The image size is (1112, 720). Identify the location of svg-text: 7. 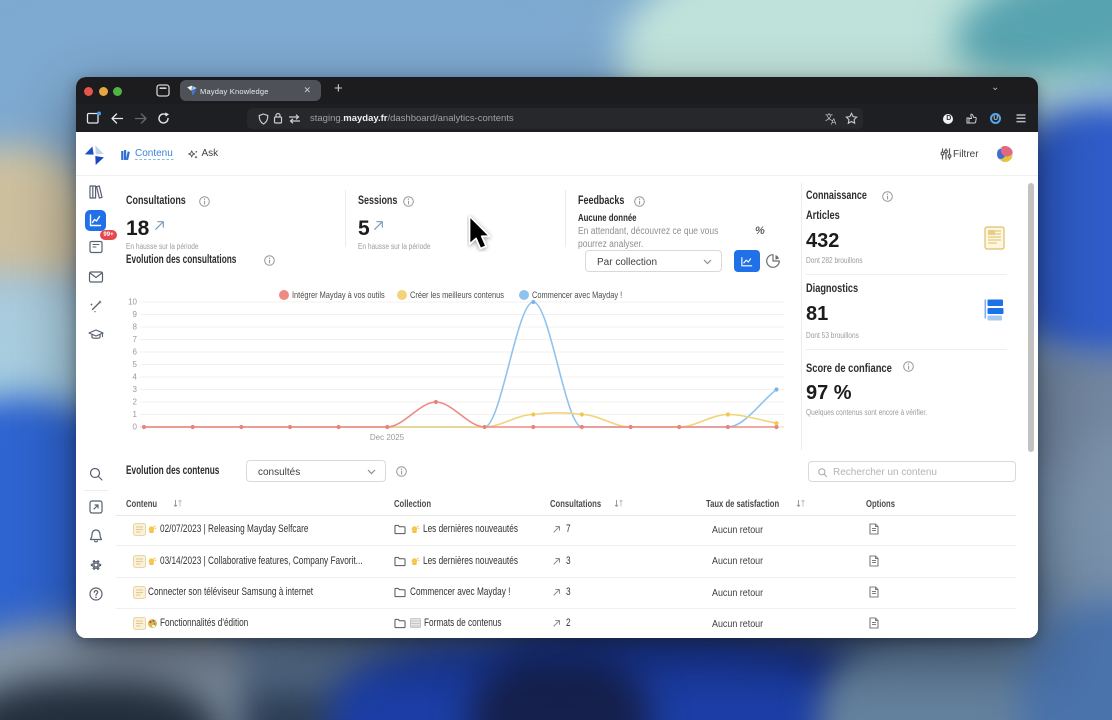
(135, 339).